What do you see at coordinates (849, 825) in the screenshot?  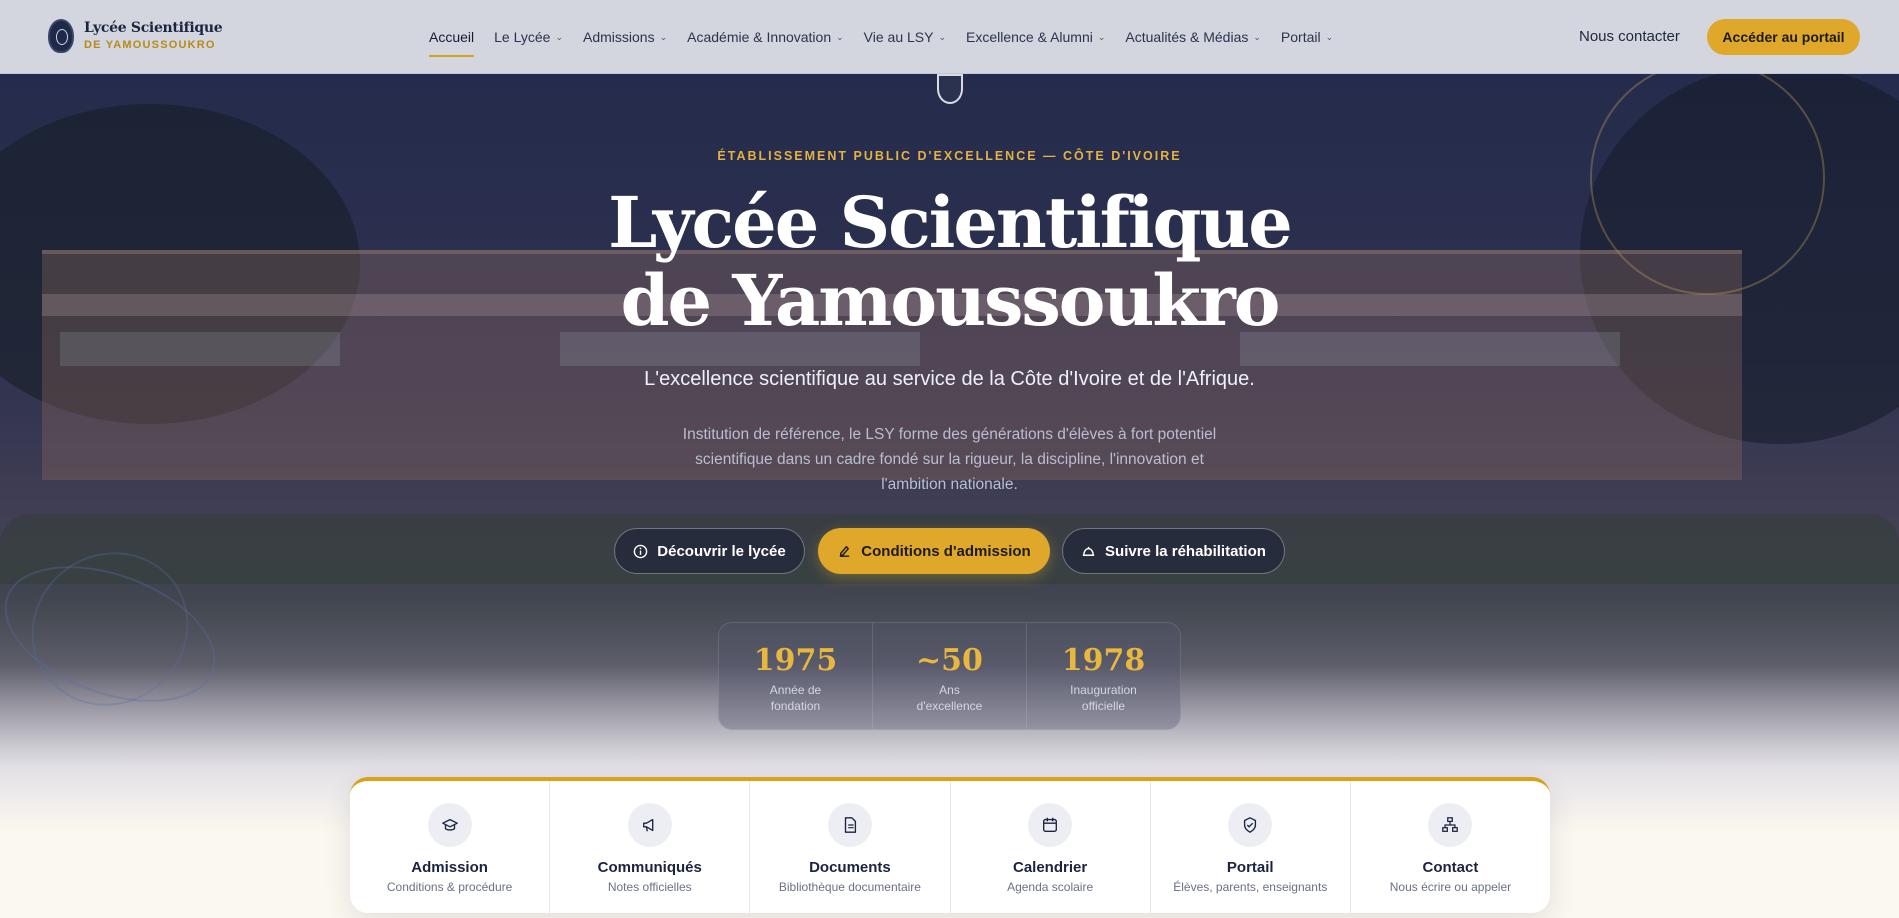 I see `document-icon` at bounding box center [849, 825].